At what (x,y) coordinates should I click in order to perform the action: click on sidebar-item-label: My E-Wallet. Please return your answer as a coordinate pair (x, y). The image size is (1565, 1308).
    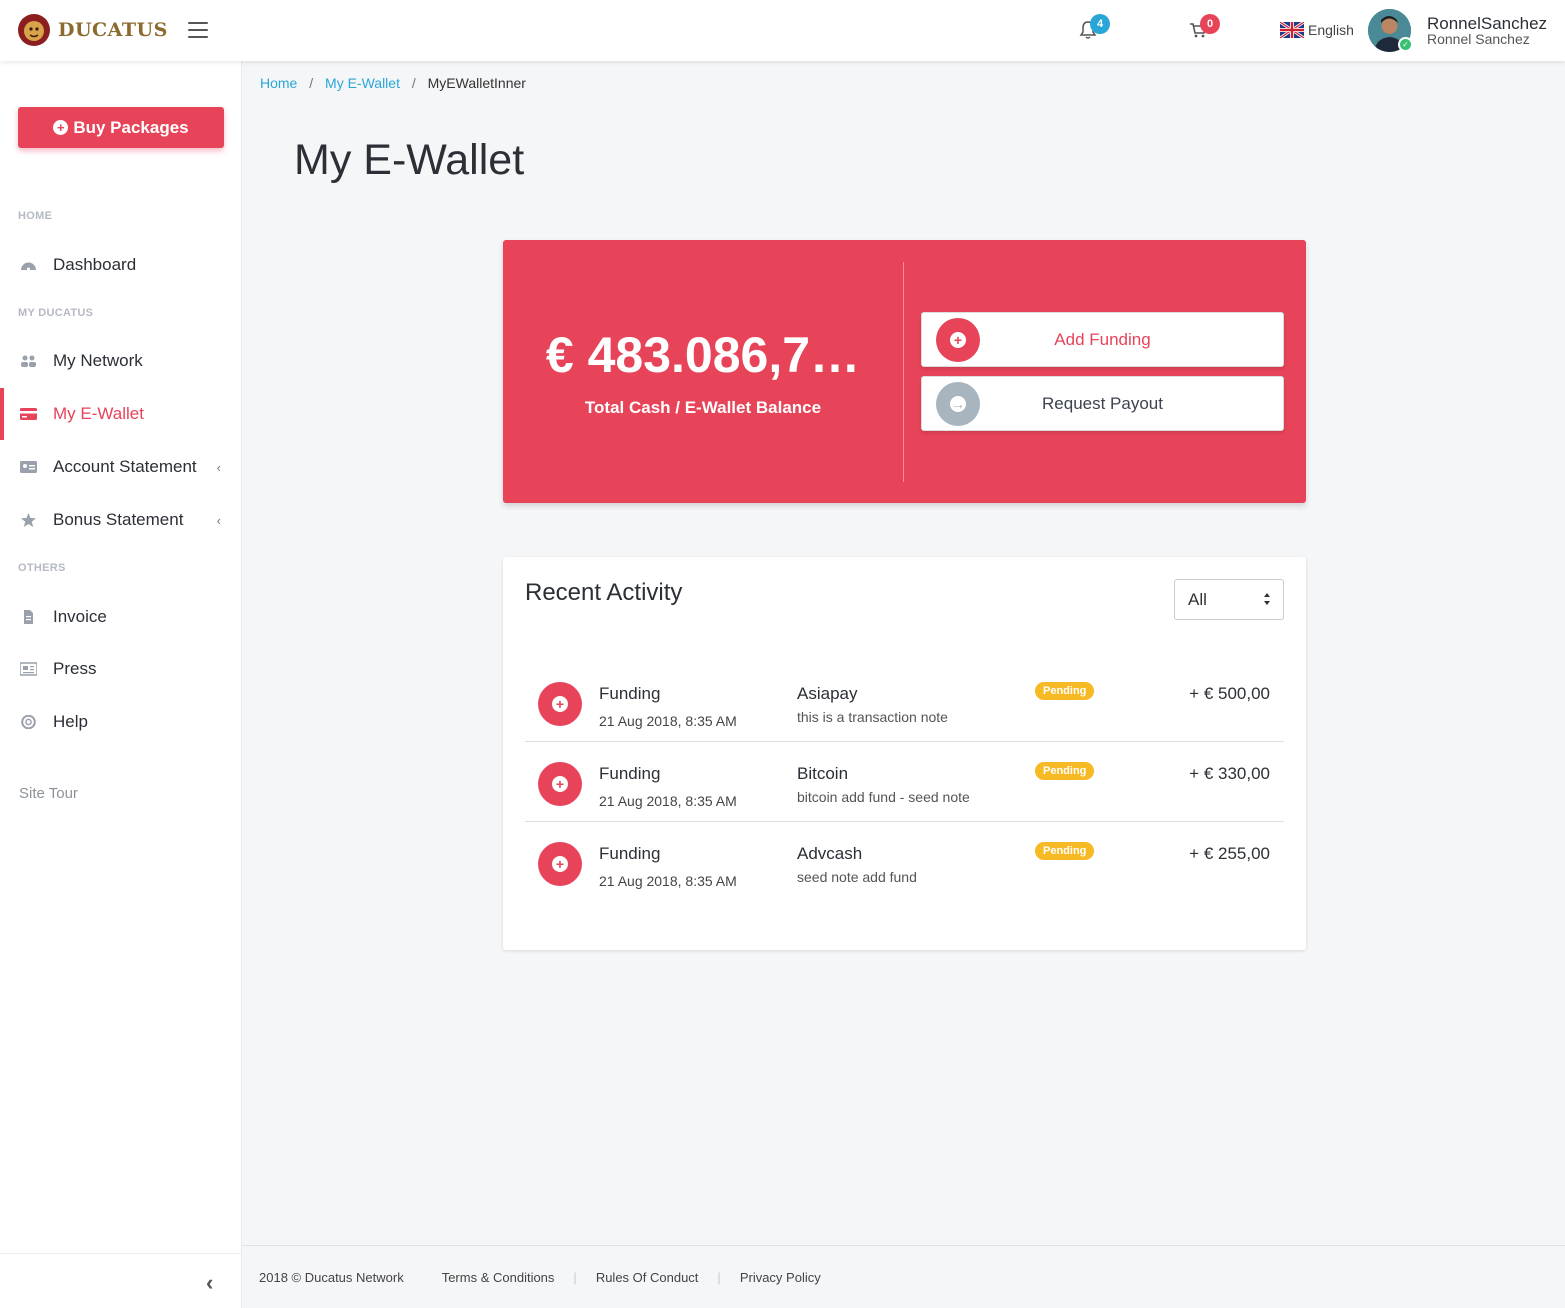
    Looking at the image, I should click on (98, 413).